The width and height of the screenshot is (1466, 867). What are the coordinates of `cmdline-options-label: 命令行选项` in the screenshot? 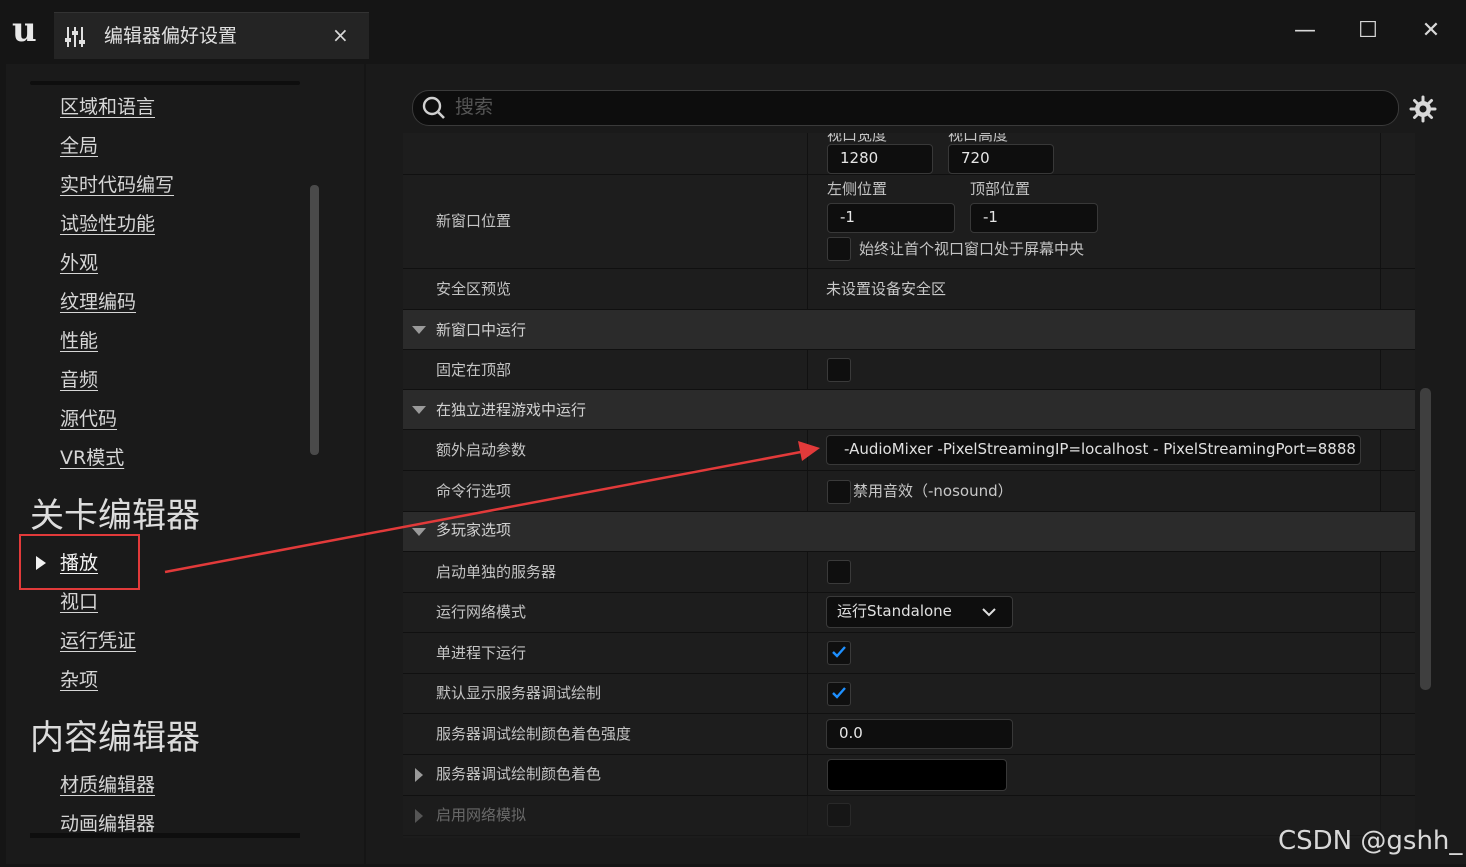 It's located at (474, 491).